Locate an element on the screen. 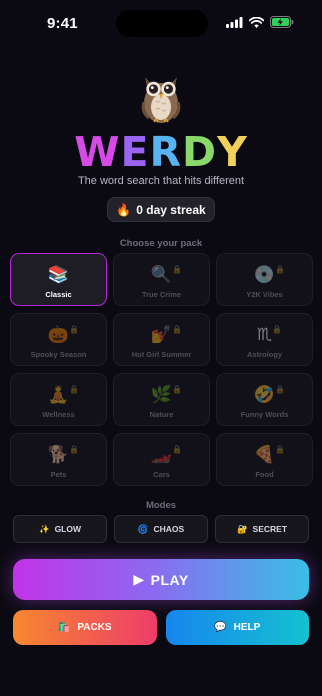 This screenshot has width=322, height=696. cyclone-icon: 🌀 is located at coordinates (143, 528).